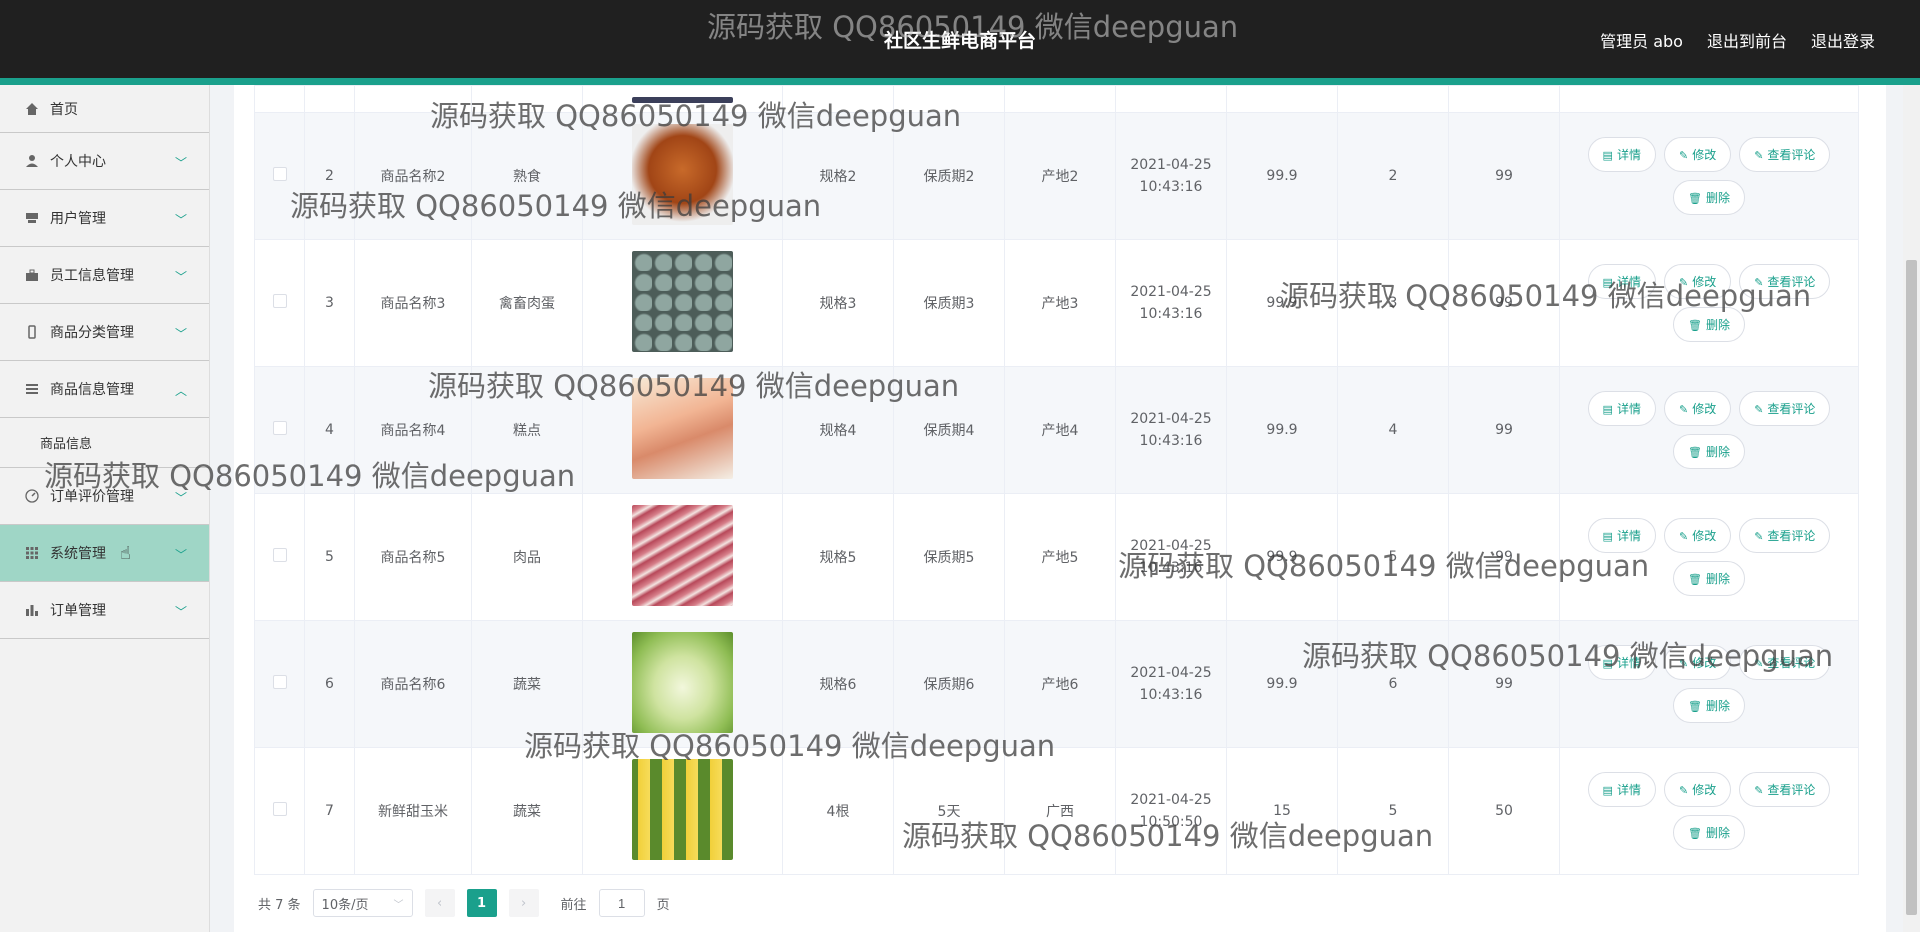  Describe the element at coordinates (682, 555) in the screenshot. I see `product-image-meat` at that location.